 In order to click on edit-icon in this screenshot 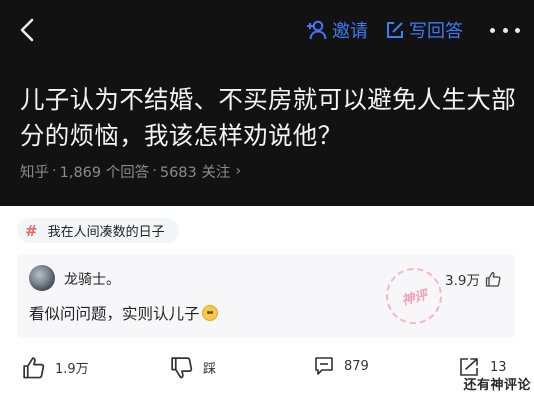, I will do `click(395, 30)`.